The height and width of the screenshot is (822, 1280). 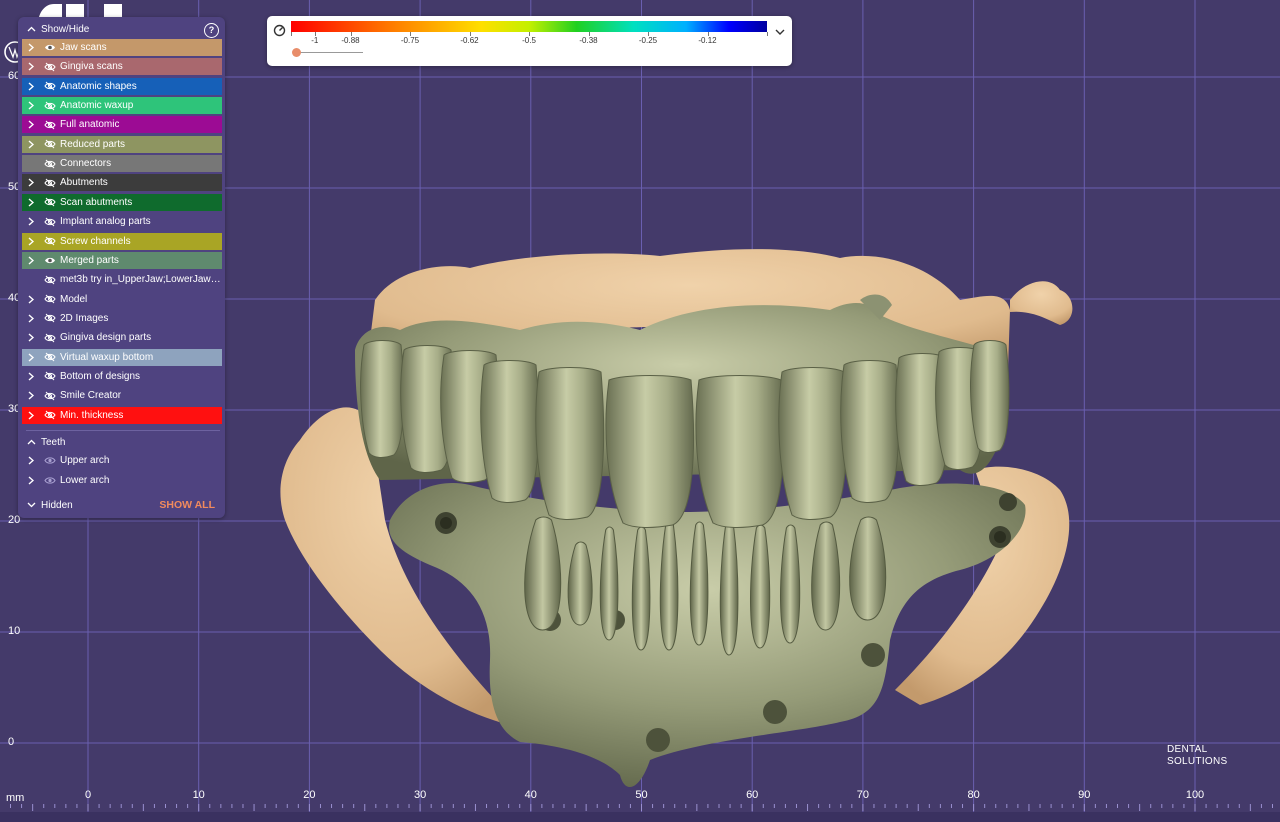 I want to click on x-axis-label: 100, so click(x=1195, y=795).